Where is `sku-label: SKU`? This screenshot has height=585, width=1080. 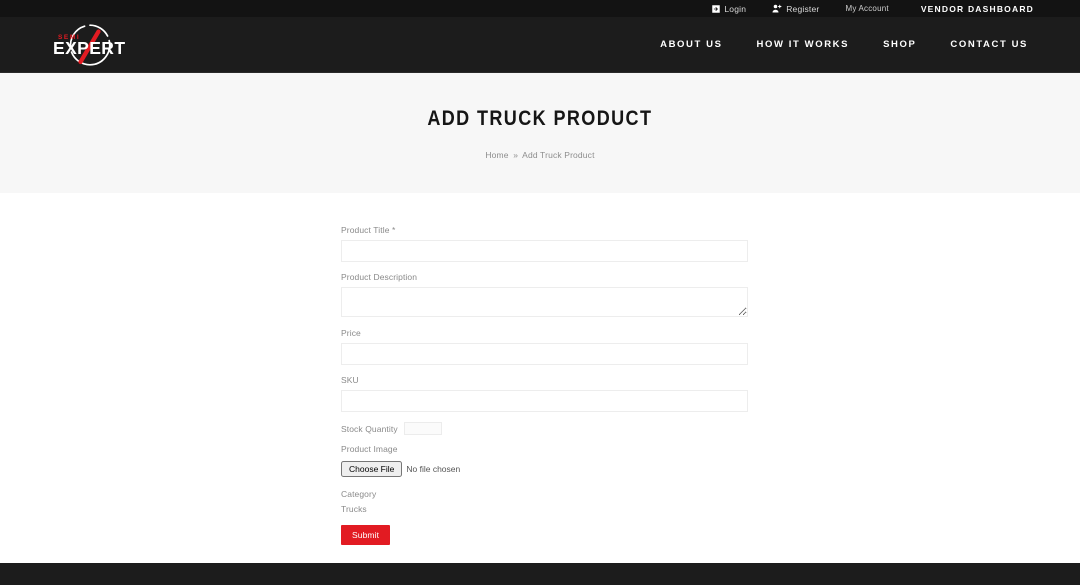
sku-label: SKU is located at coordinates (350, 380).